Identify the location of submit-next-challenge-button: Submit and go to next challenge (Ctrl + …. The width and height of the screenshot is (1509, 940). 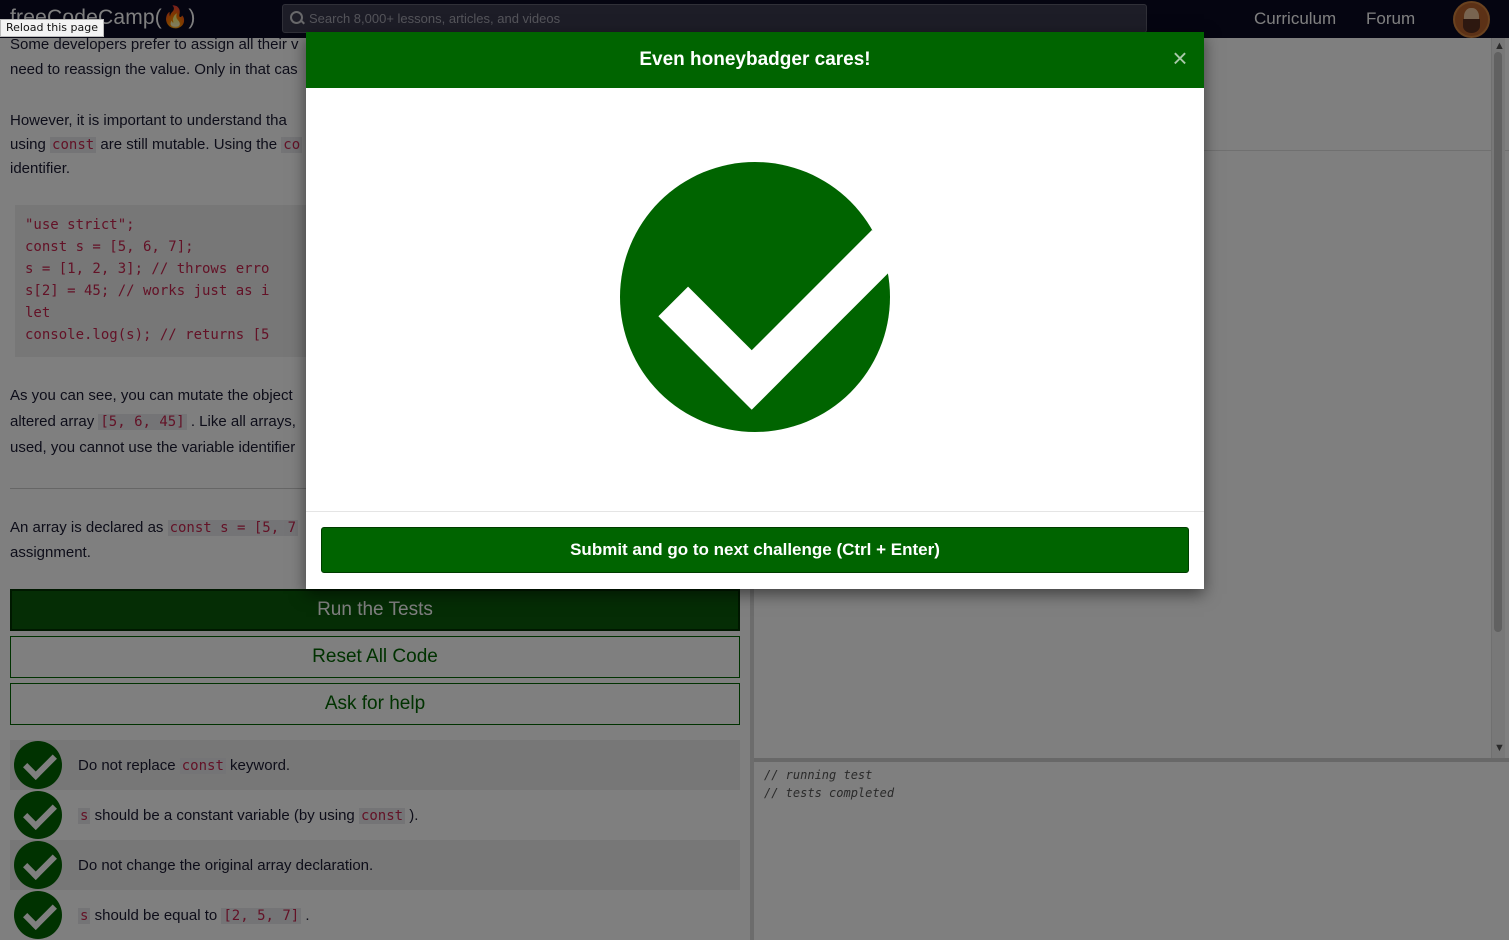
(755, 550).